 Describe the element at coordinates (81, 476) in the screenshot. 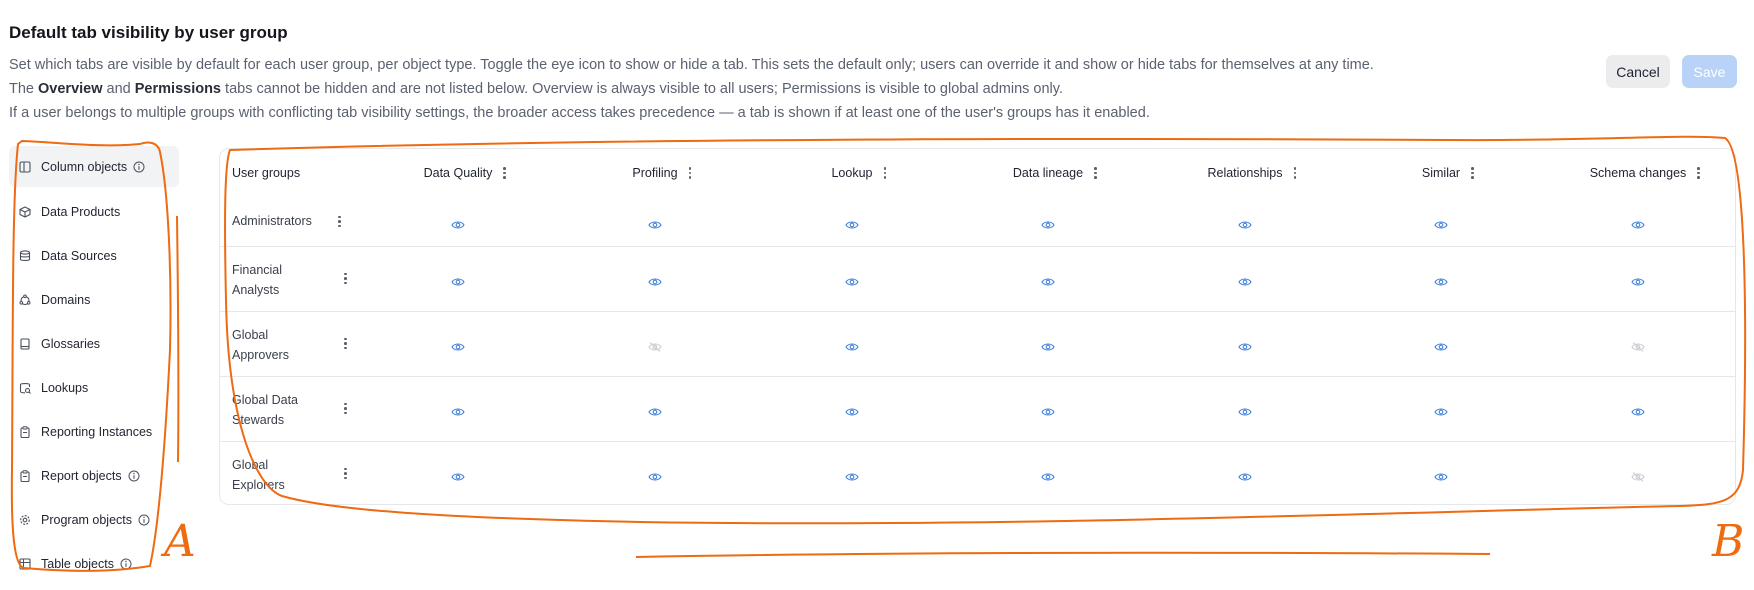

I see `sidebar-item-label: Report objects` at that location.